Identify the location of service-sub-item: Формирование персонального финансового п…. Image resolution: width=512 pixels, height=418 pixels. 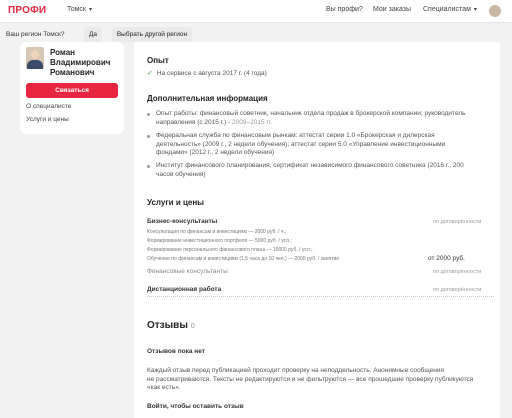
(230, 250).